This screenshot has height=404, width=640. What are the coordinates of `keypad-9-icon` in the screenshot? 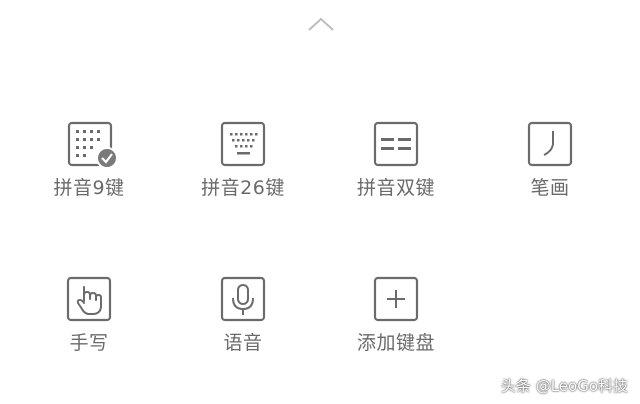 It's located at (92, 145).